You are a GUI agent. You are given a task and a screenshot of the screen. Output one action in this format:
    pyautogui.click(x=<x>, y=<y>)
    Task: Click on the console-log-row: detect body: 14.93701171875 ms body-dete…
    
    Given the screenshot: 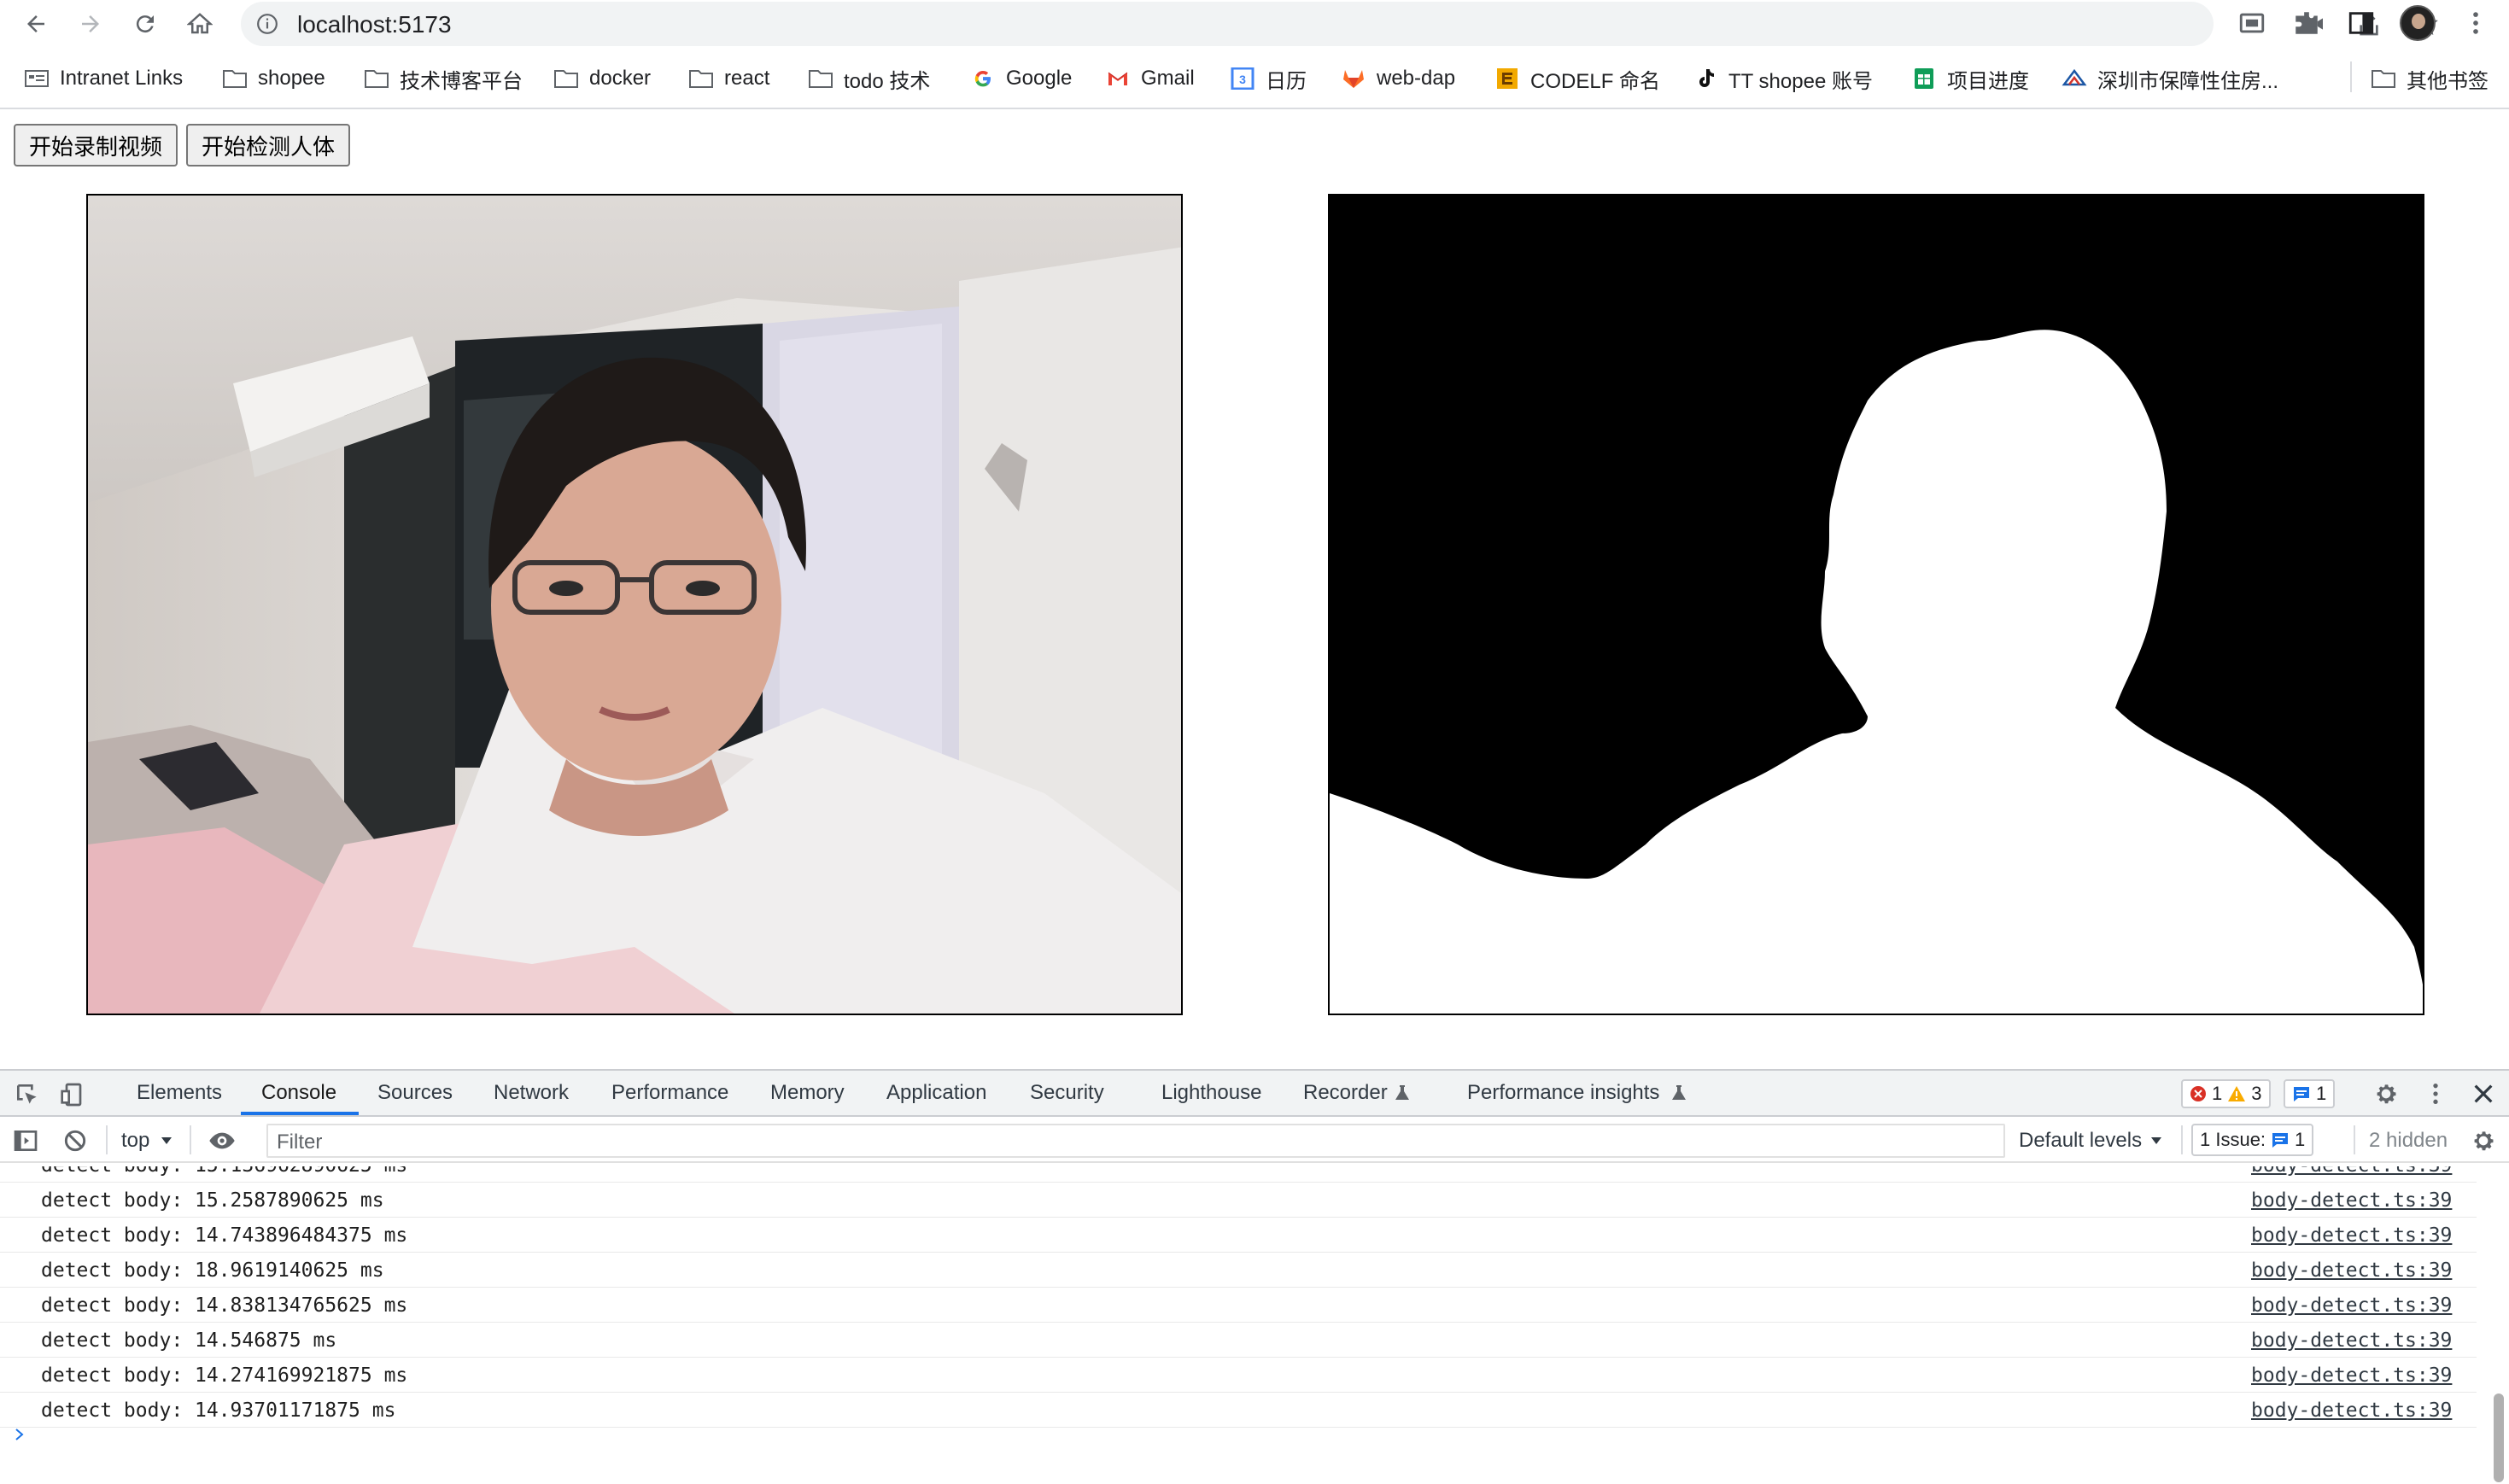 What is the action you would take?
    pyautogui.click(x=1238, y=1411)
    